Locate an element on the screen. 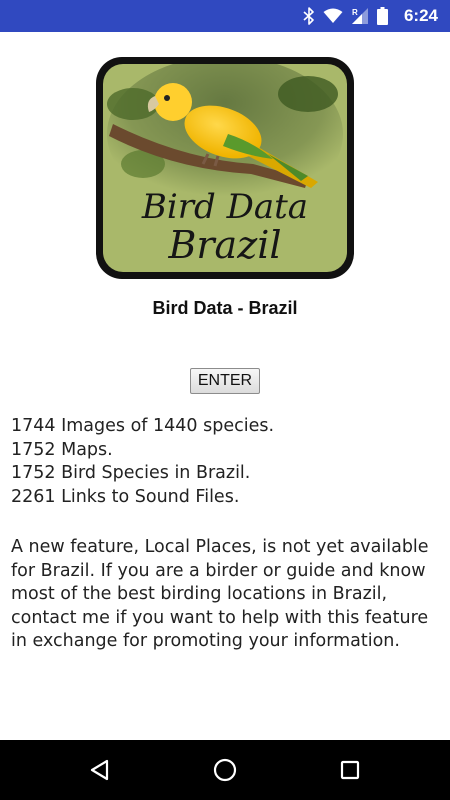  home-icon is located at coordinates (225, 770).